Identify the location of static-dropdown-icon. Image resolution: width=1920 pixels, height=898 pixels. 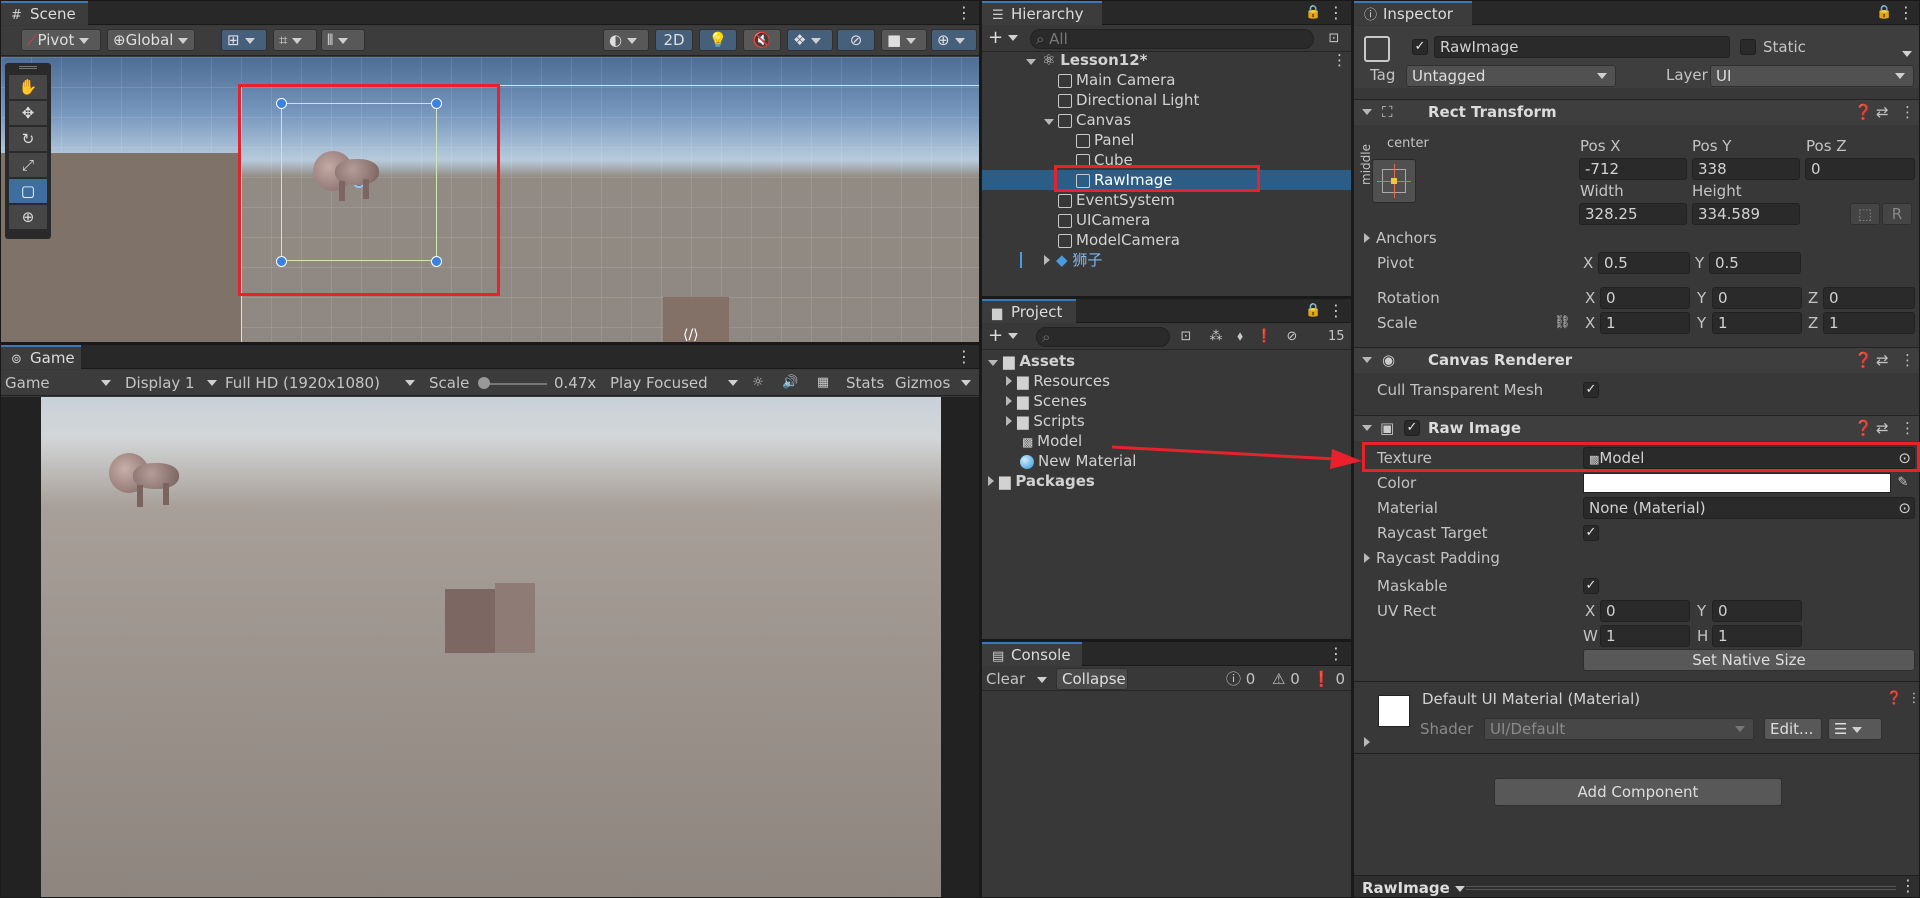
(1907, 53).